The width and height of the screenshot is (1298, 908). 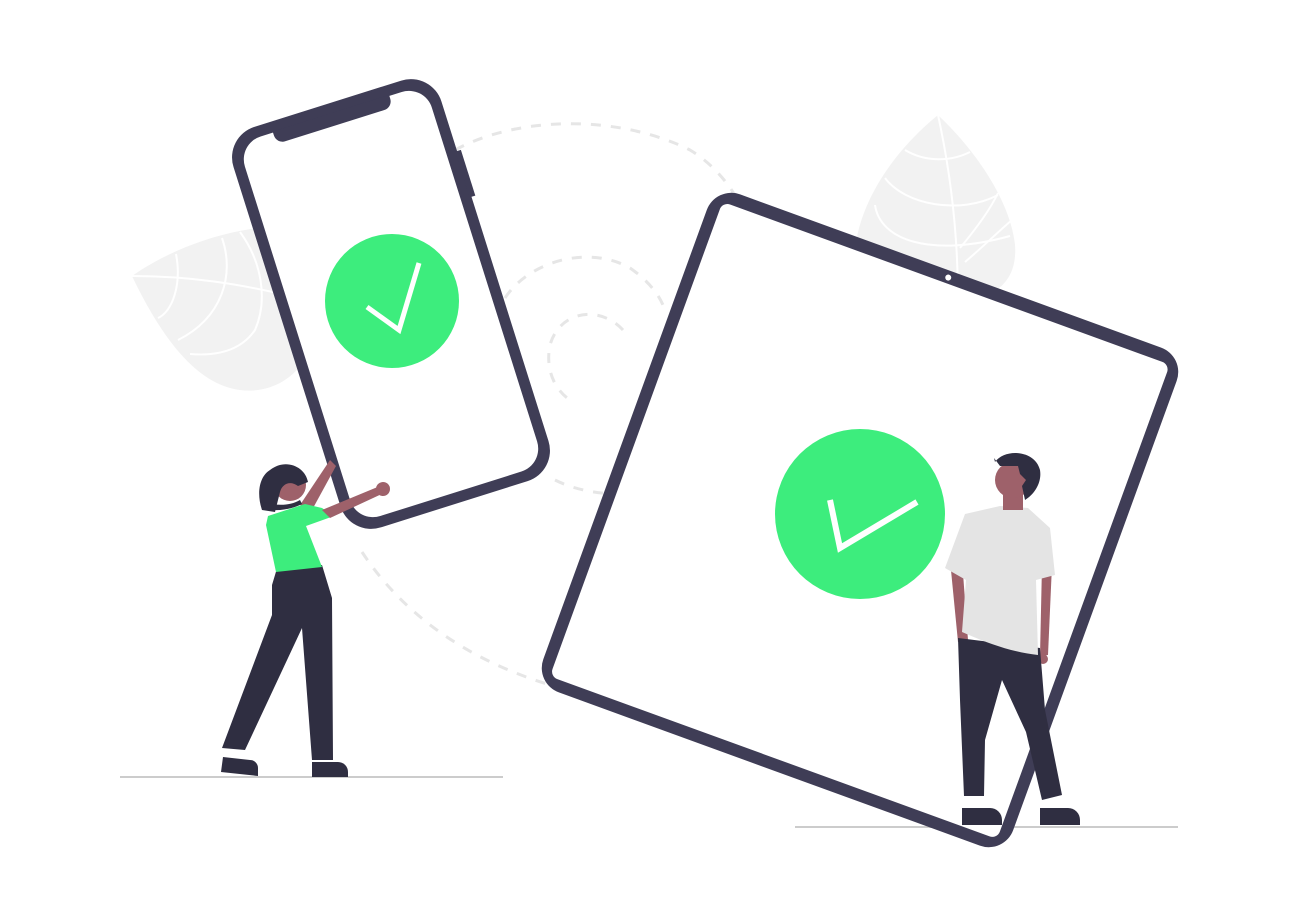 What do you see at coordinates (860, 514) in the screenshot?
I see `tablet-check-circle-icon` at bounding box center [860, 514].